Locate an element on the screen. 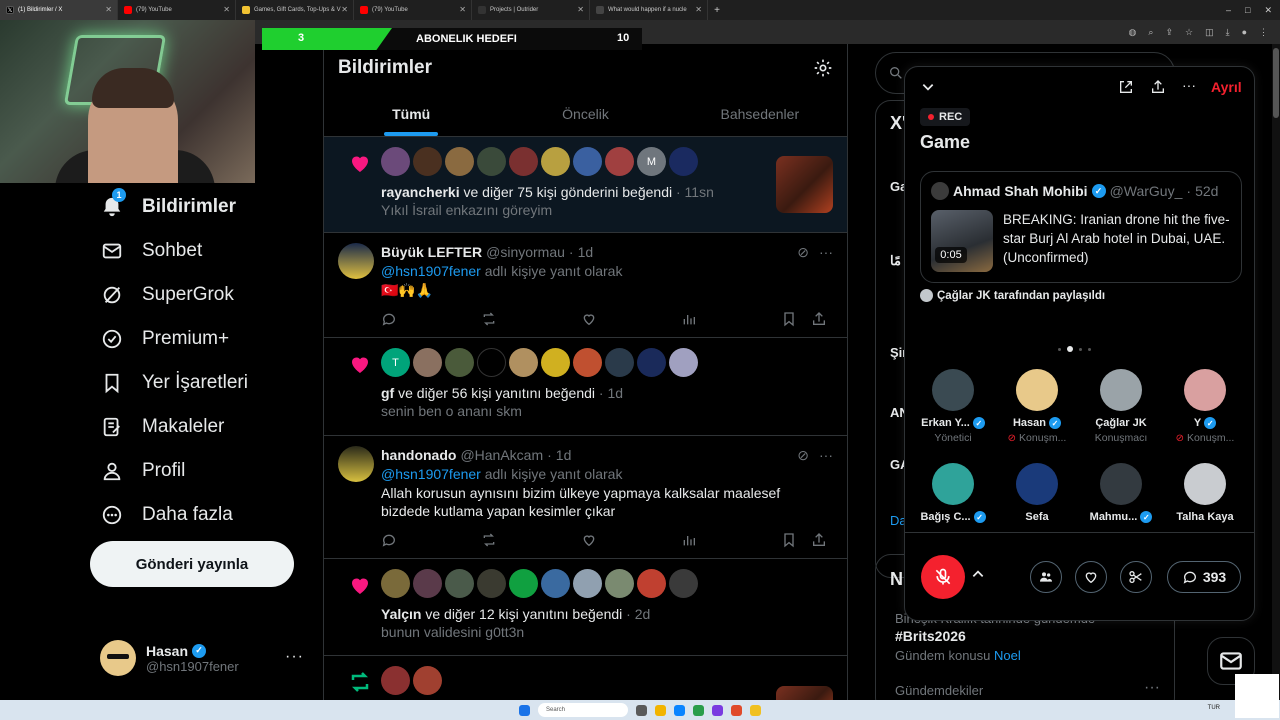  participants-button is located at coordinates (1046, 577).